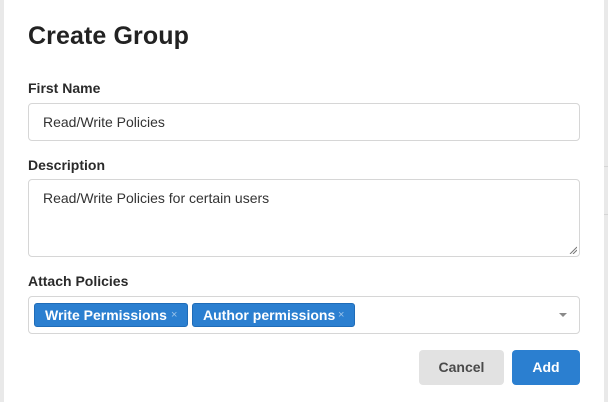 The image size is (608, 402). I want to click on first-name-label: First Name, so click(64, 88).